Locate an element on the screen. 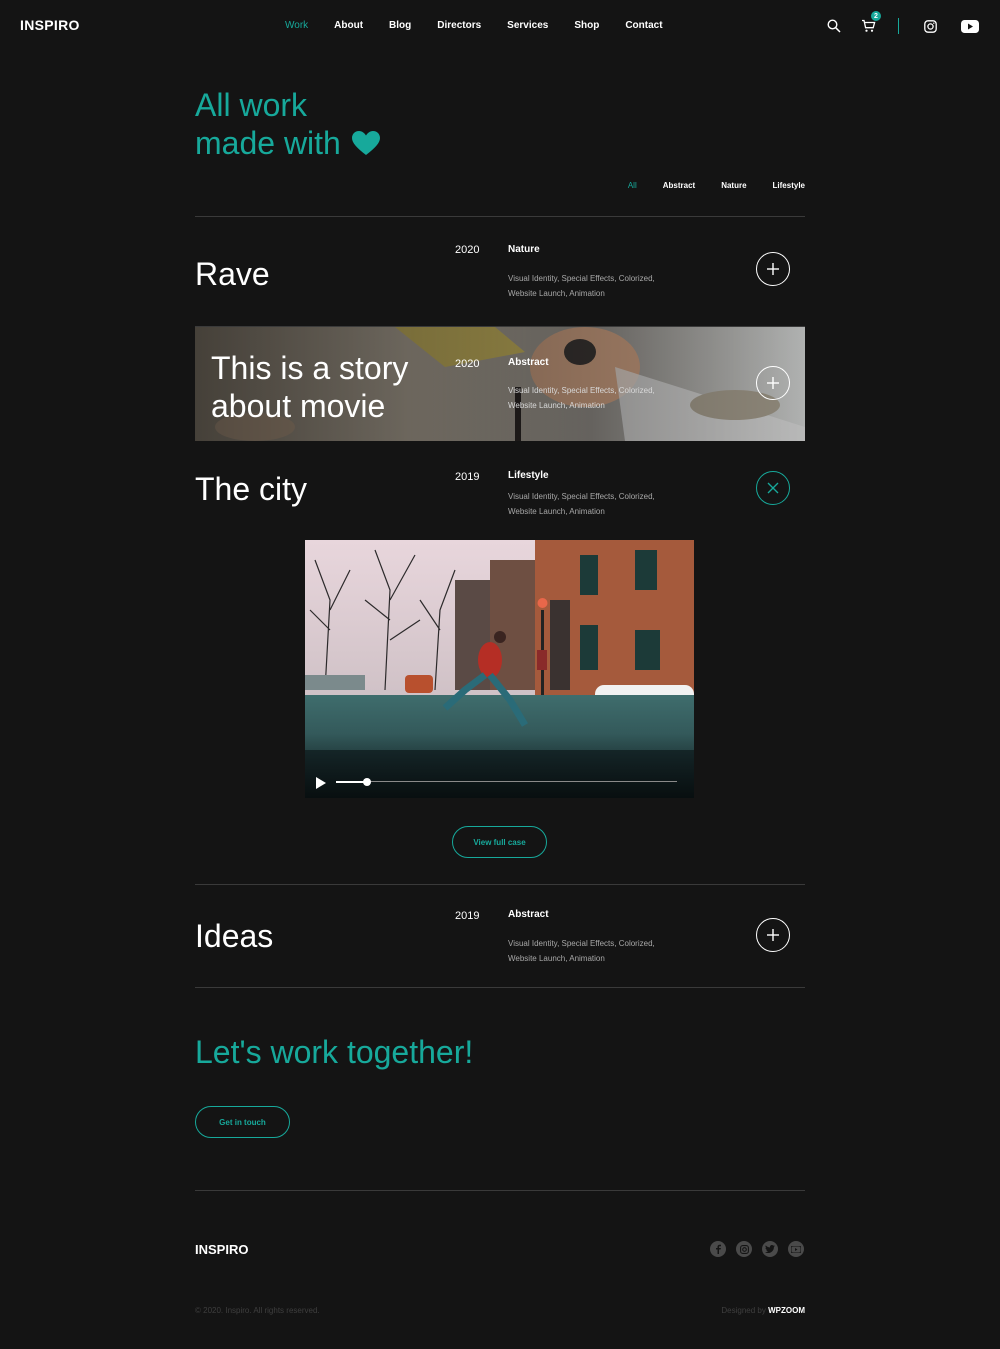 This screenshot has height=1349, width=1000. nav-shop: Shop is located at coordinates (586, 25).